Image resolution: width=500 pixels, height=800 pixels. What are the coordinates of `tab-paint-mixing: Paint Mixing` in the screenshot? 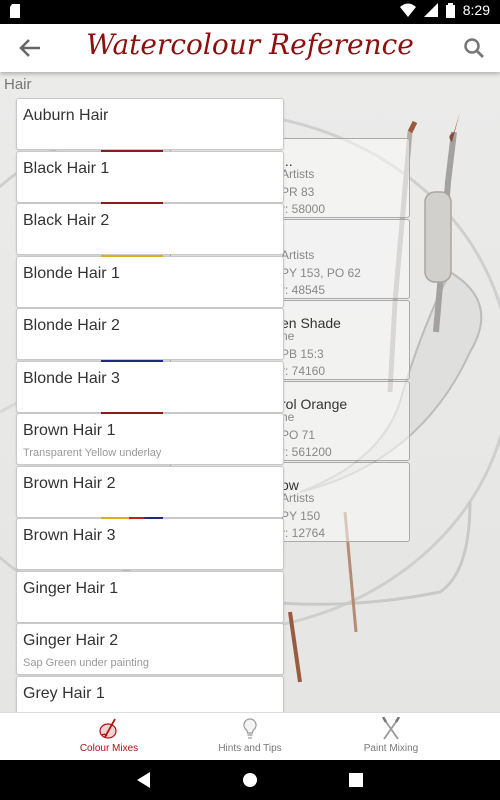 It's located at (391, 737).